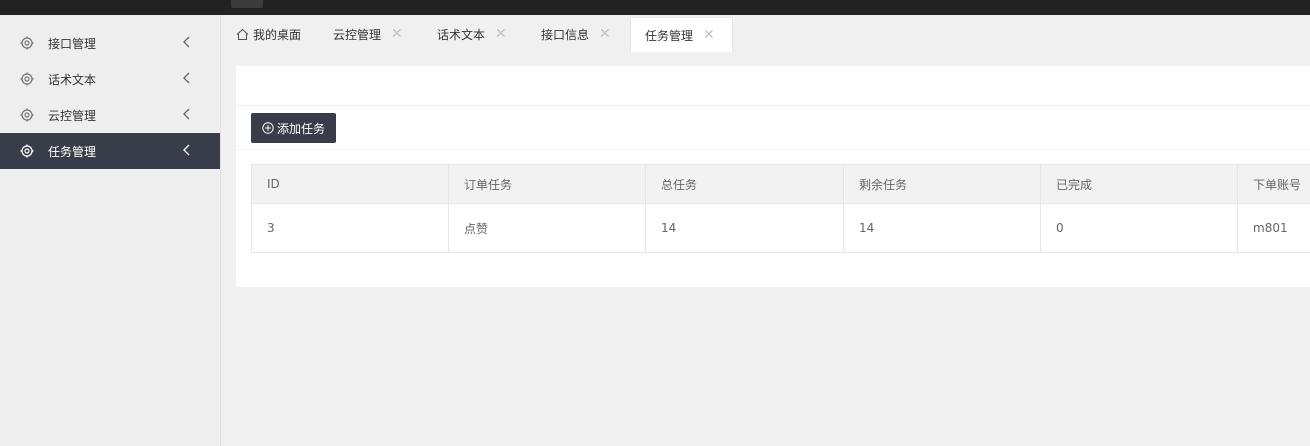 This screenshot has width=1310, height=446. What do you see at coordinates (277, 34) in the screenshot?
I see `tab-label: 我的桌面` at bounding box center [277, 34].